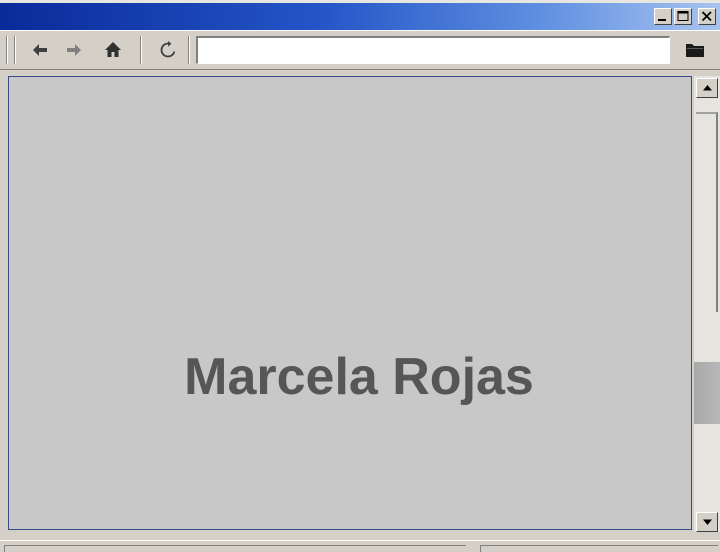 The image size is (720, 552). I want to click on scroll-down-arrow-icon, so click(707, 522).